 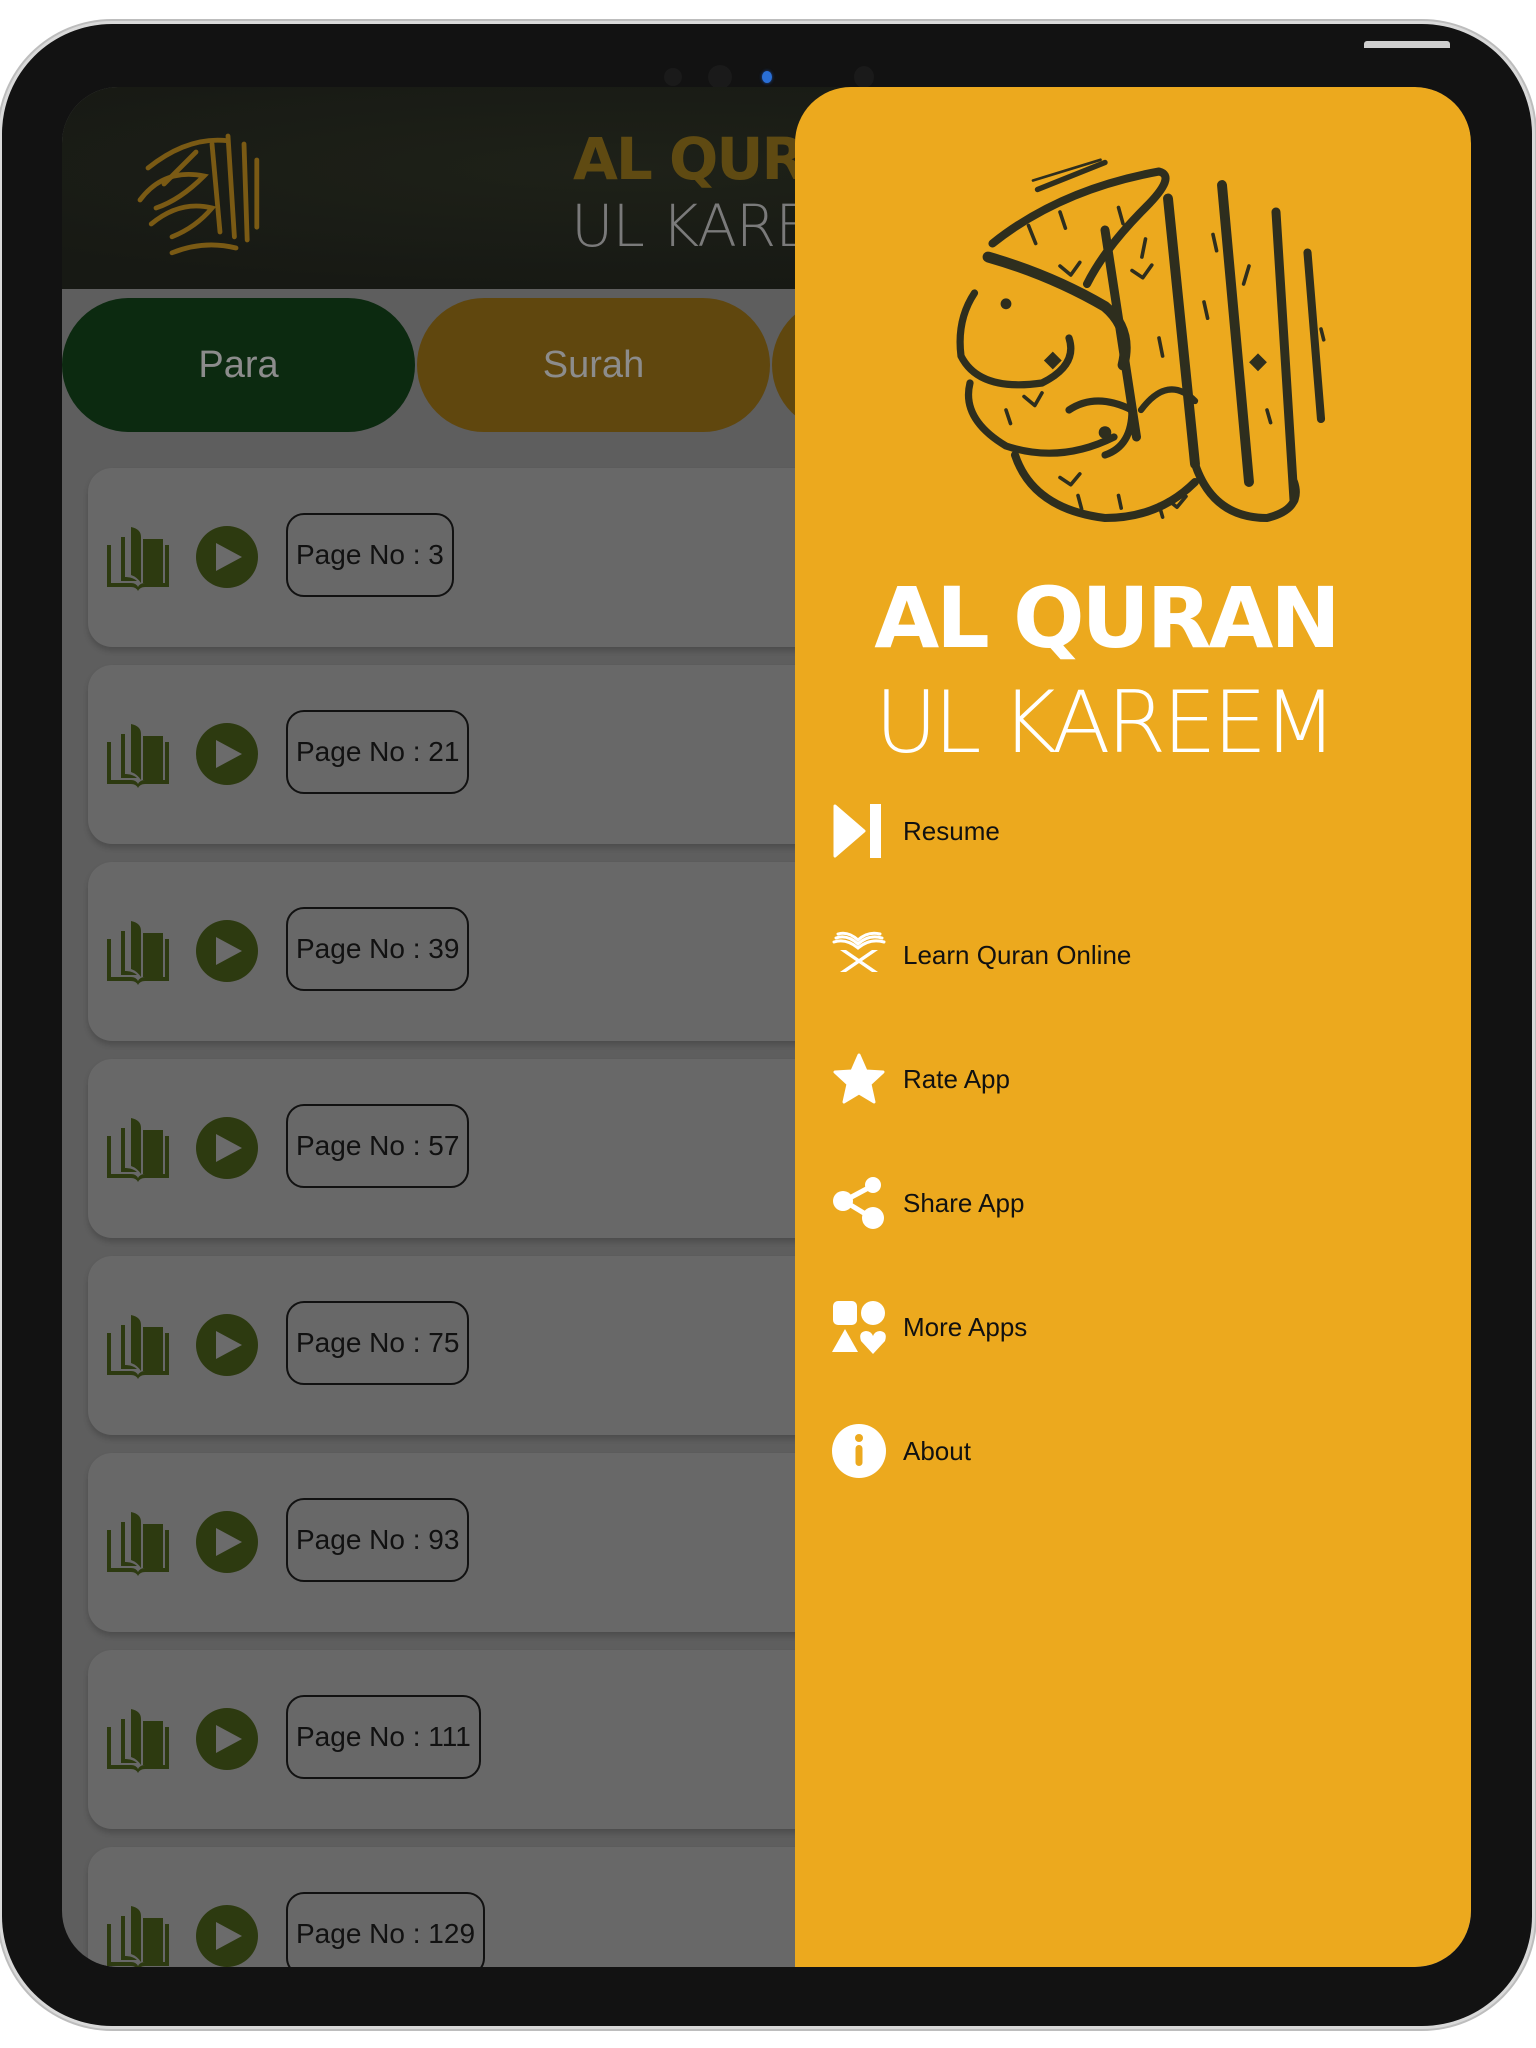 I want to click on star-icon, so click(x=859, y=1079).